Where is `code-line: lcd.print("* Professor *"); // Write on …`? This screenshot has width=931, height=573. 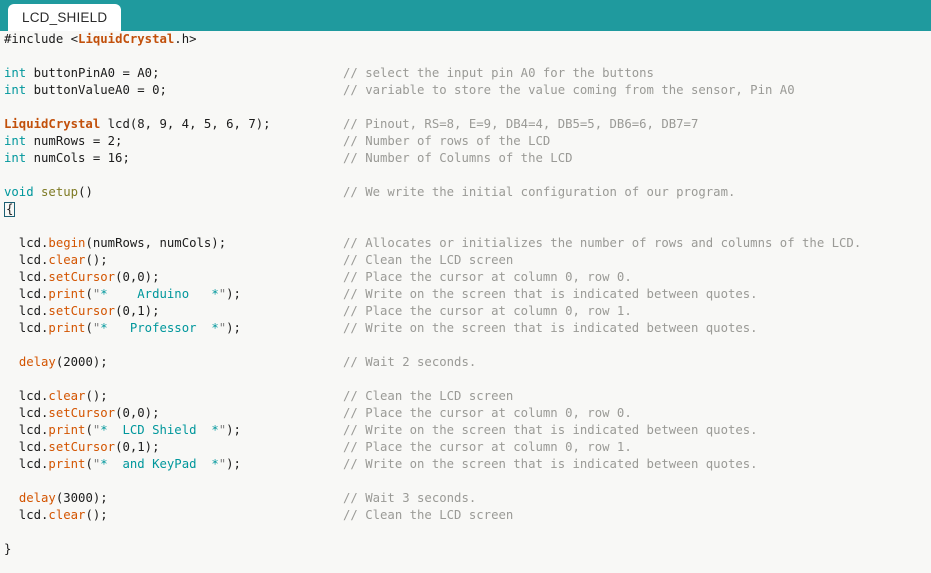 code-line: lcd.print("* Professor *"); // Write on … is located at coordinates (465, 328).